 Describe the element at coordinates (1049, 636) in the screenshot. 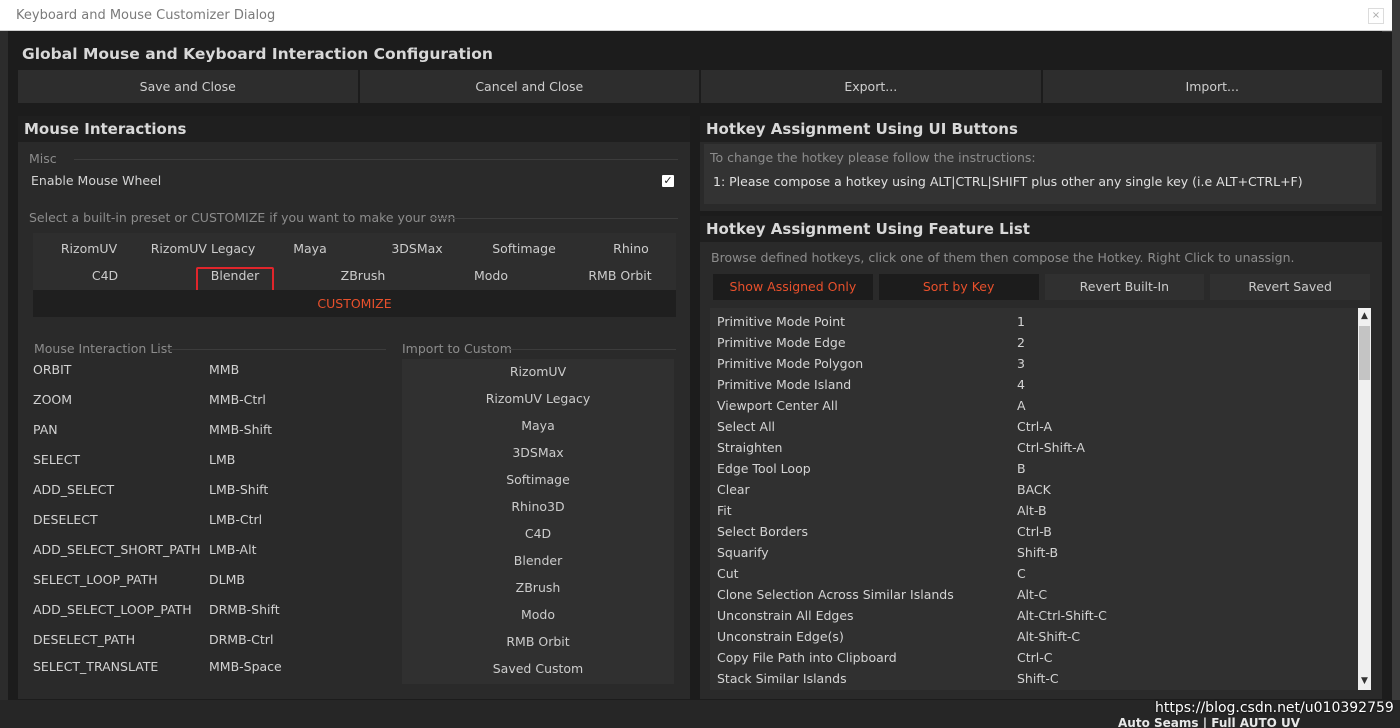

I see `hotkey-key: Alt-Shift-C` at that location.